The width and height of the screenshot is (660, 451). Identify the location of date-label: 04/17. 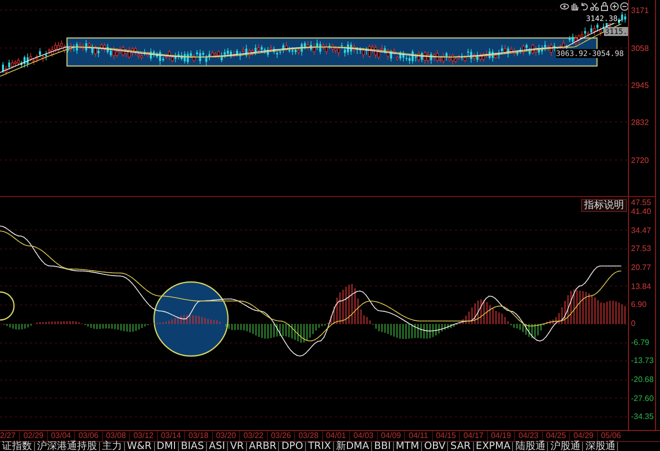
(473, 436).